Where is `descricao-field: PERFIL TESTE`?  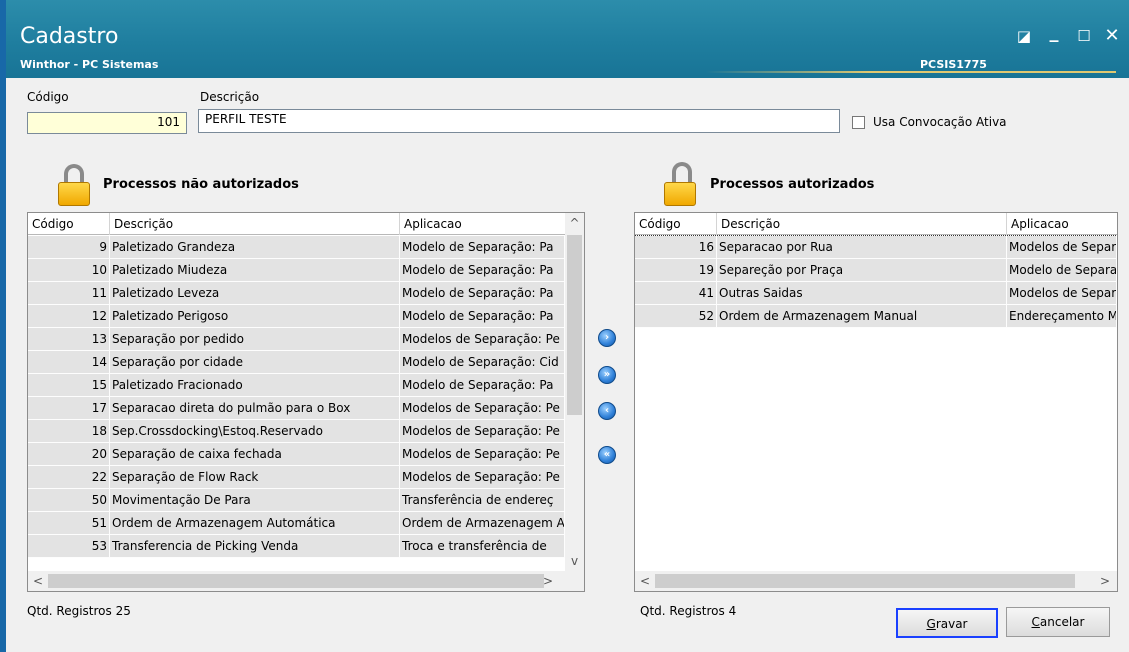 descricao-field: PERFIL TESTE is located at coordinates (519, 121).